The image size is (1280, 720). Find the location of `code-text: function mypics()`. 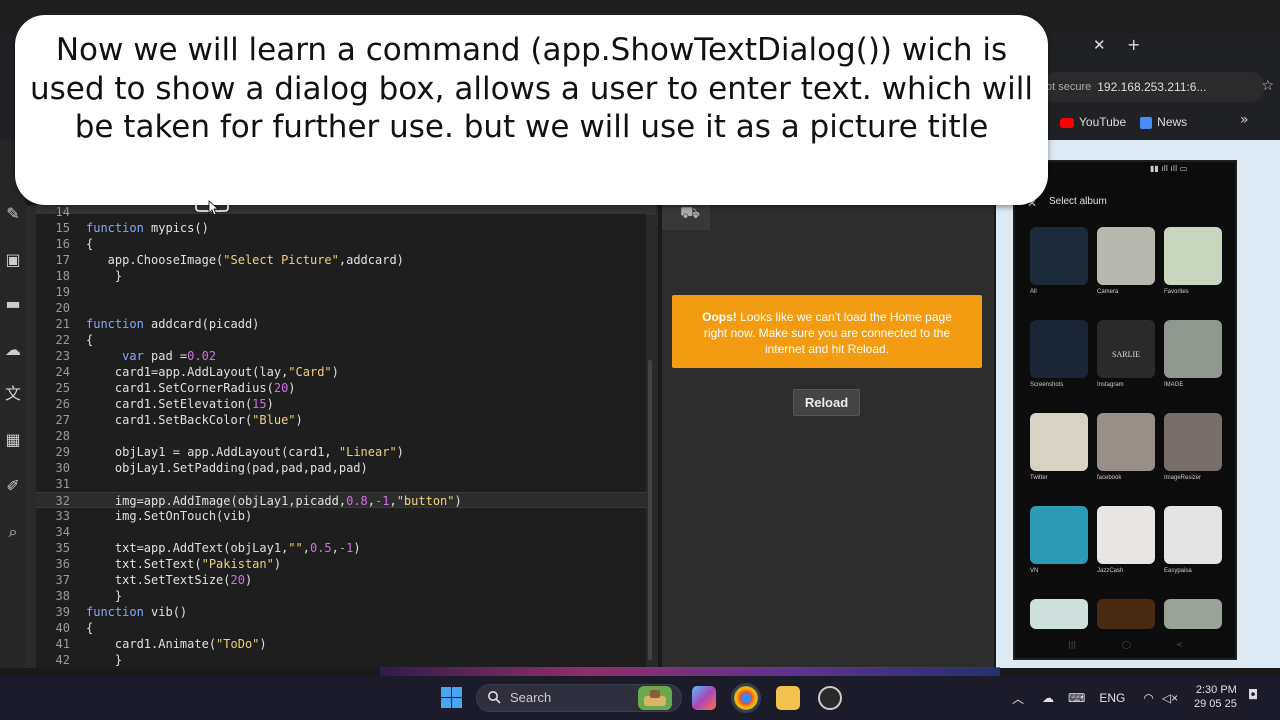

code-text: function mypics() is located at coordinates (147, 228).